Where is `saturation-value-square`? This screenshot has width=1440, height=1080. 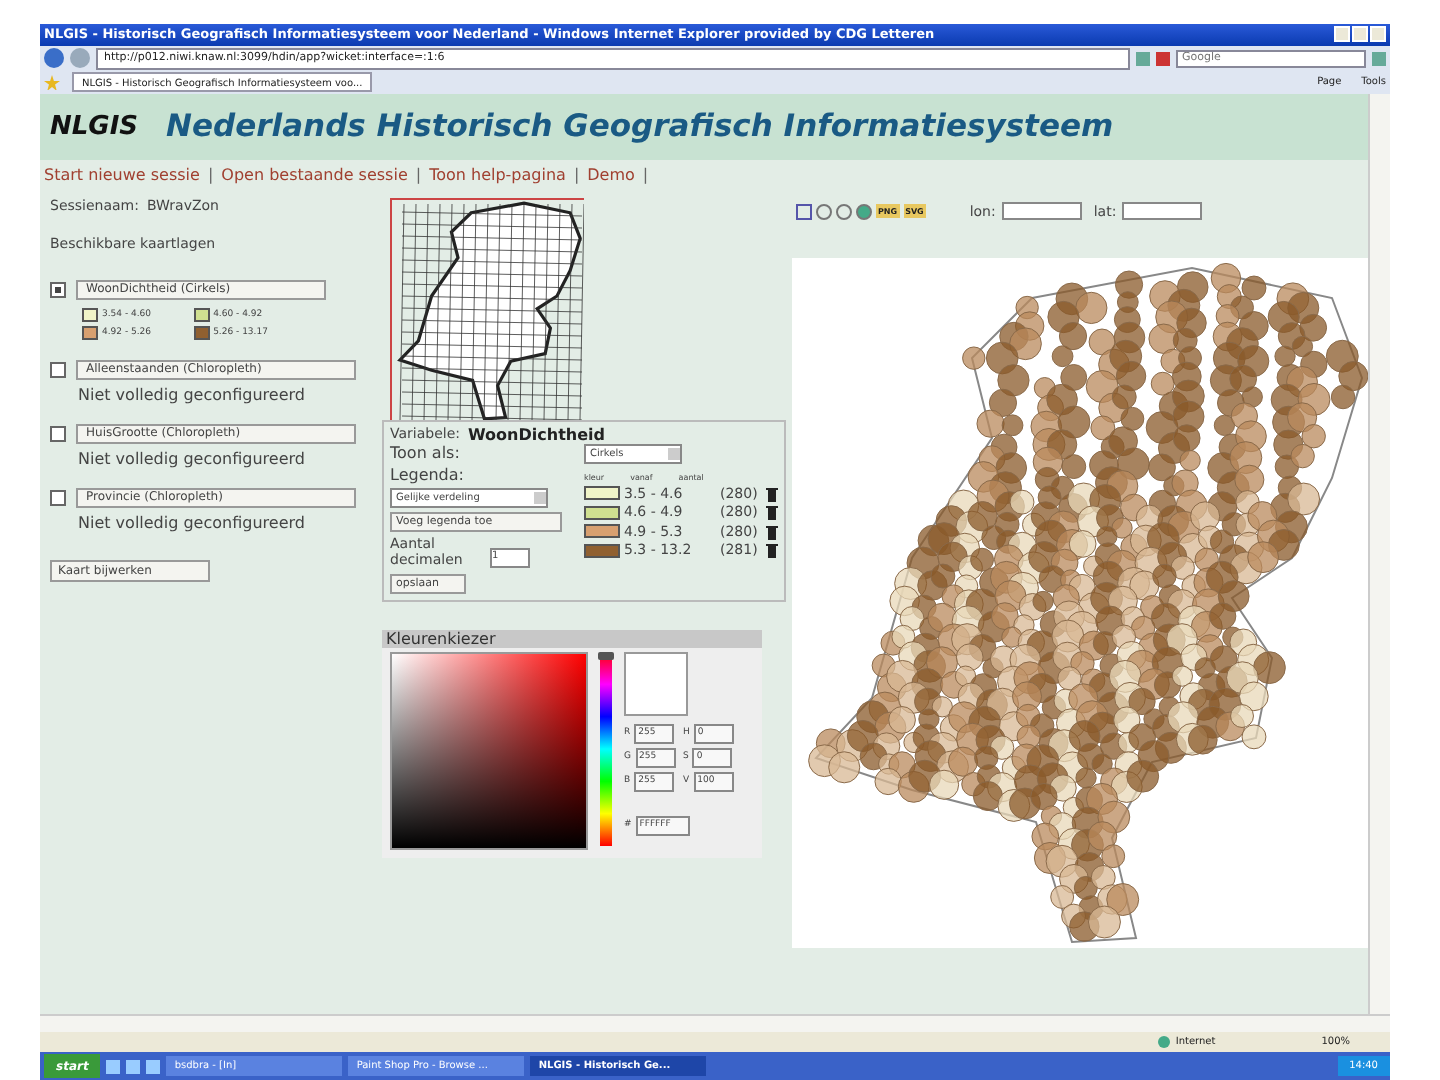 saturation-value-square is located at coordinates (489, 750).